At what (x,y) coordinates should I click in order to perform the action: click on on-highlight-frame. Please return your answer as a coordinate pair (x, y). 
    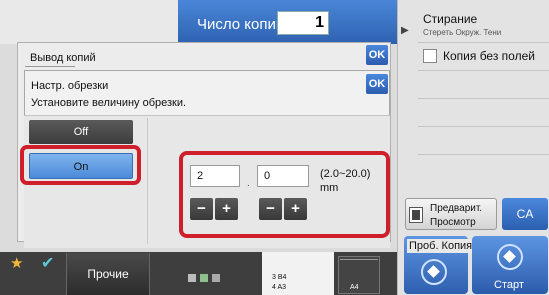
    Looking at the image, I should click on (80, 165).